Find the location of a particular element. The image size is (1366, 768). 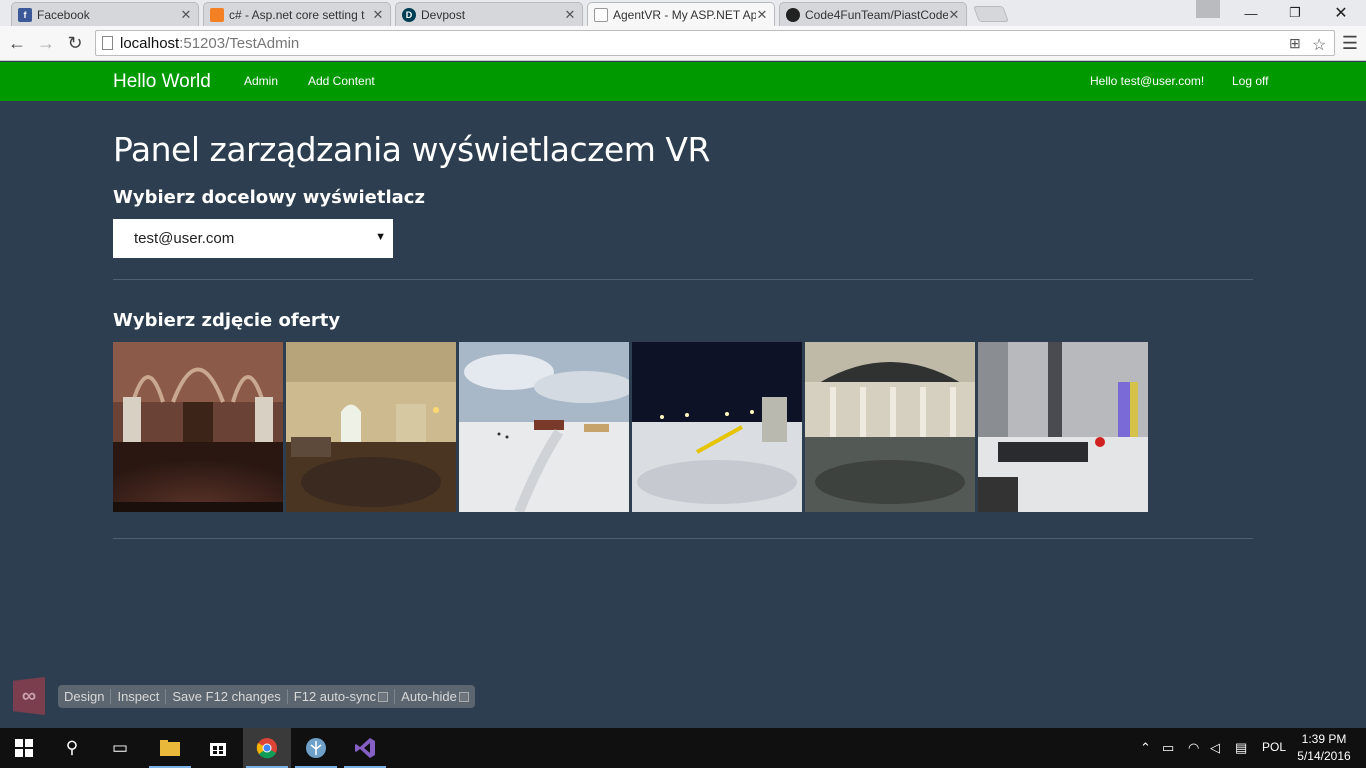

photo-atrium-event is located at coordinates (1063, 427).